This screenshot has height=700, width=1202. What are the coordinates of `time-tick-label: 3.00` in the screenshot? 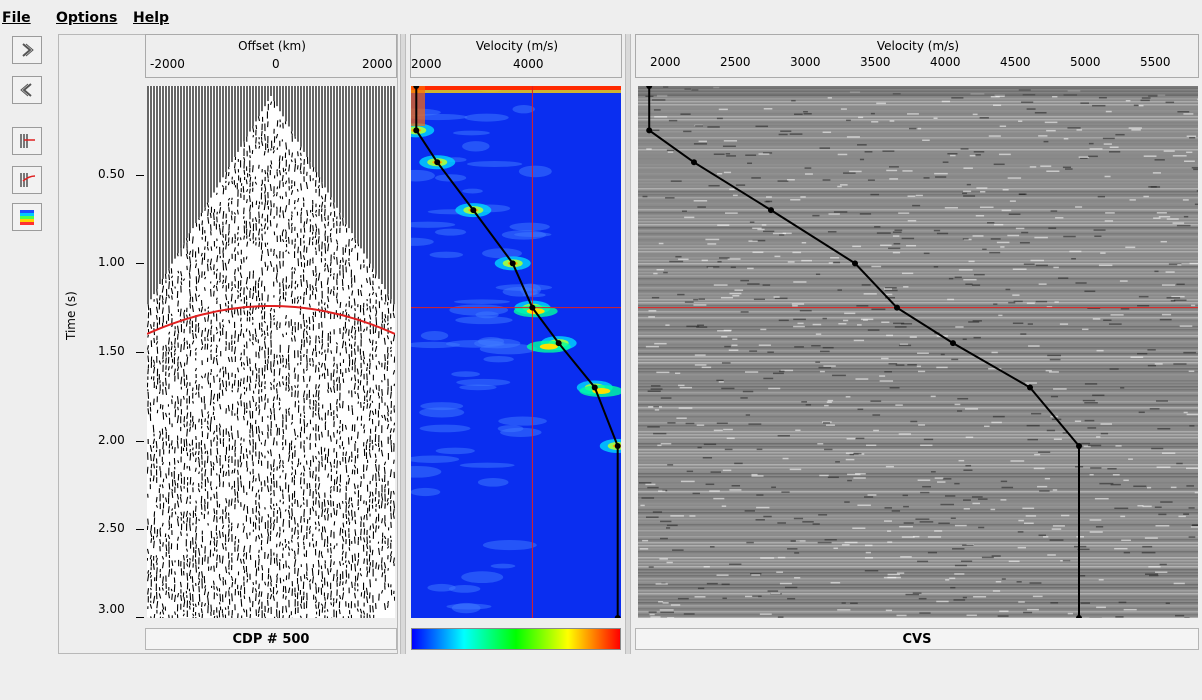 It's located at (111, 609).